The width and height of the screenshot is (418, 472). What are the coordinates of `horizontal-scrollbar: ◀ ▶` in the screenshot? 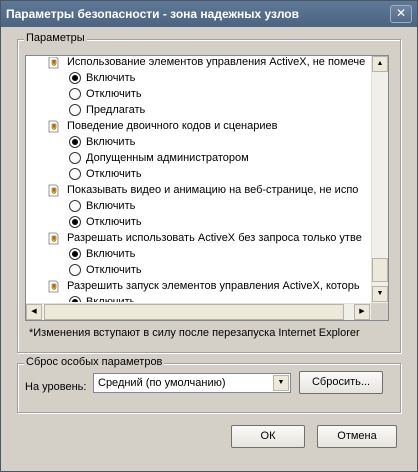 It's located at (198, 311).